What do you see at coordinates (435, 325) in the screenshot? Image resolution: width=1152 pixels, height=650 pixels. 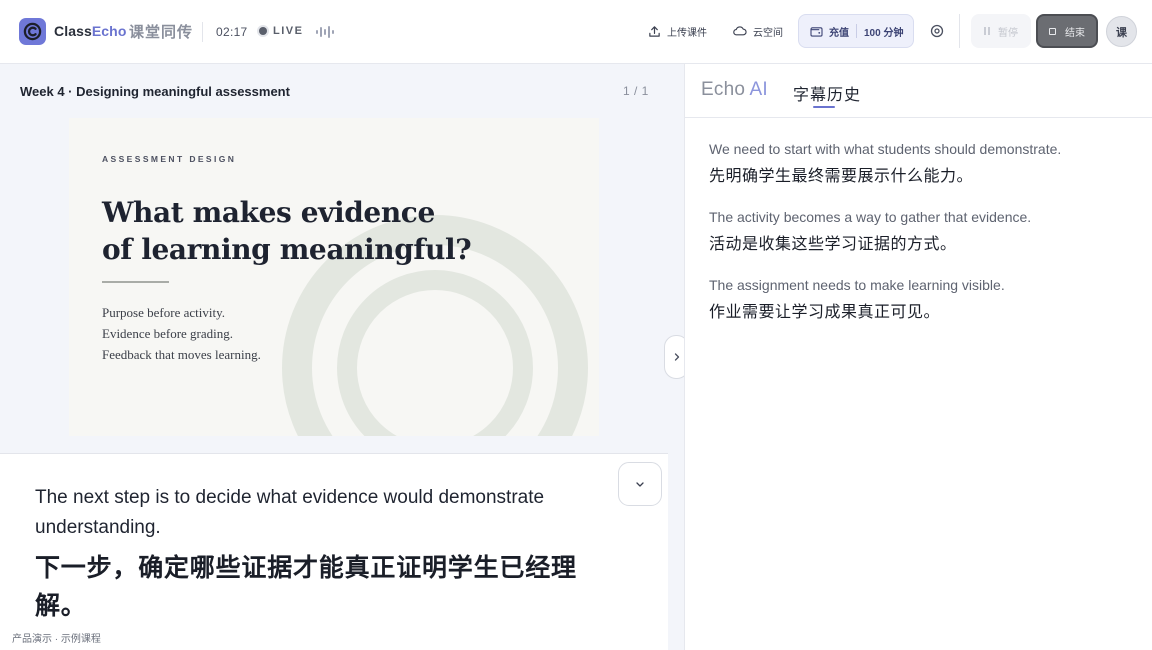 I see `decorative-rings` at bounding box center [435, 325].